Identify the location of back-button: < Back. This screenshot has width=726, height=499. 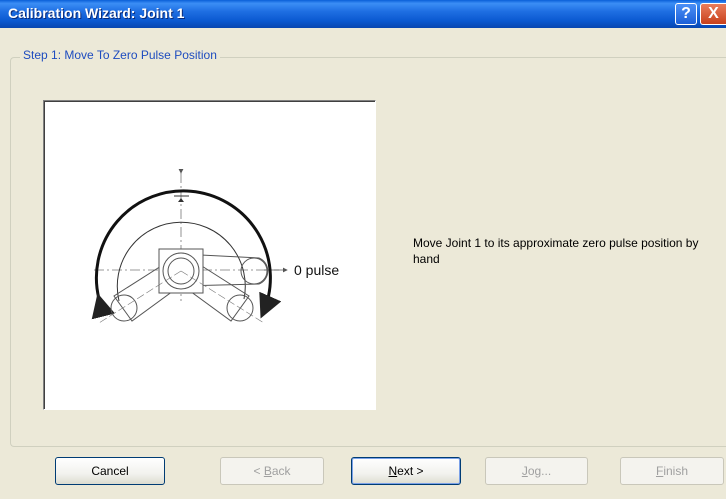
(272, 471).